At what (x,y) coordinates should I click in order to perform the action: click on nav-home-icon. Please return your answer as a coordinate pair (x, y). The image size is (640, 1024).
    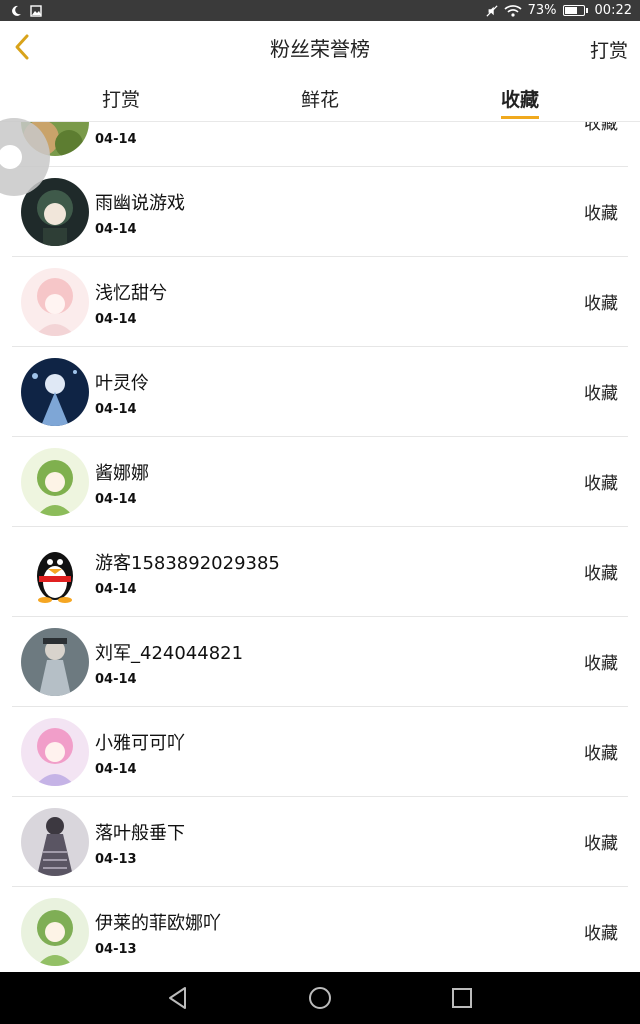
    Looking at the image, I should click on (320, 998).